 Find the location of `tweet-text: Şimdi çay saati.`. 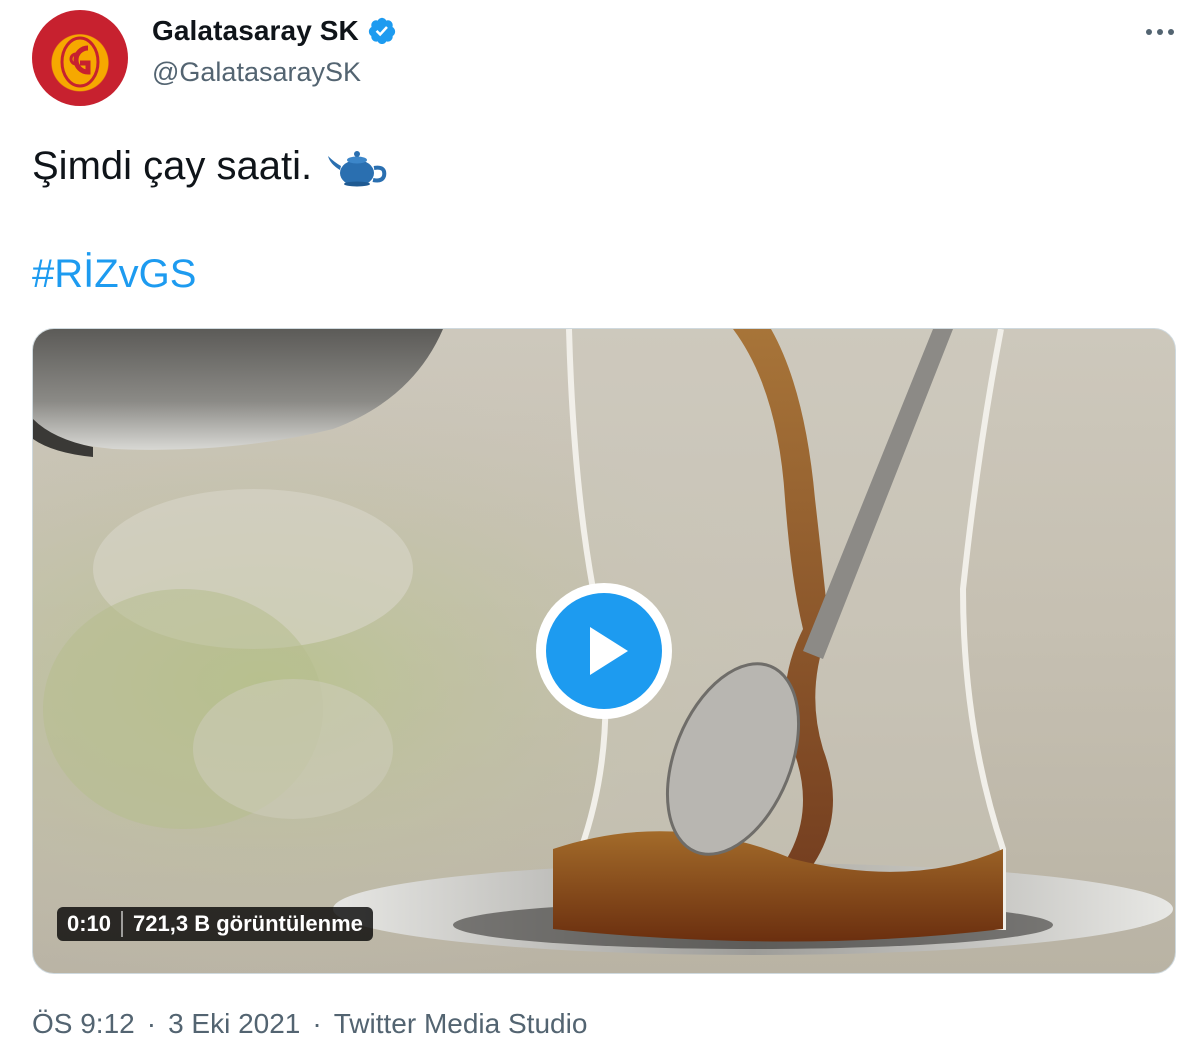

tweet-text: Şimdi çay saati. is located at coordinates (210, 166).